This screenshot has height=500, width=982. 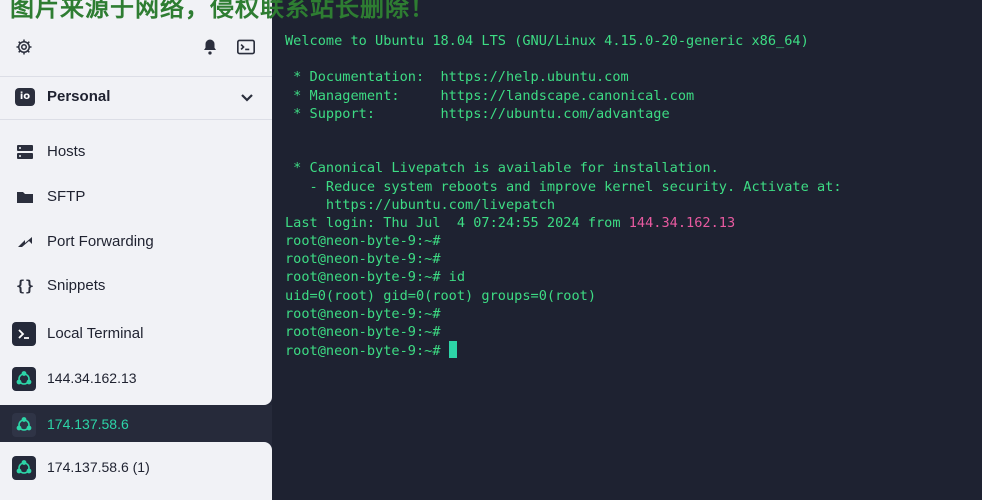 I want to click on terminal-line: uid=0(root) gid=0(root) groups=0(root), so click(x=440, y=295).